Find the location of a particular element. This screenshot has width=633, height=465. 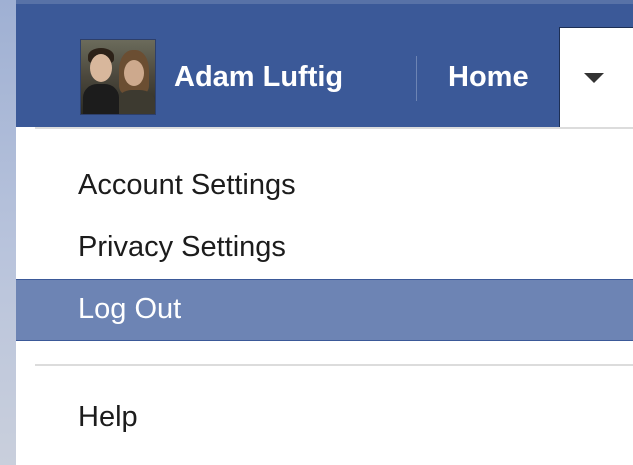

menu-item-label: Privacy Settings is located at coordinates (182, 247).